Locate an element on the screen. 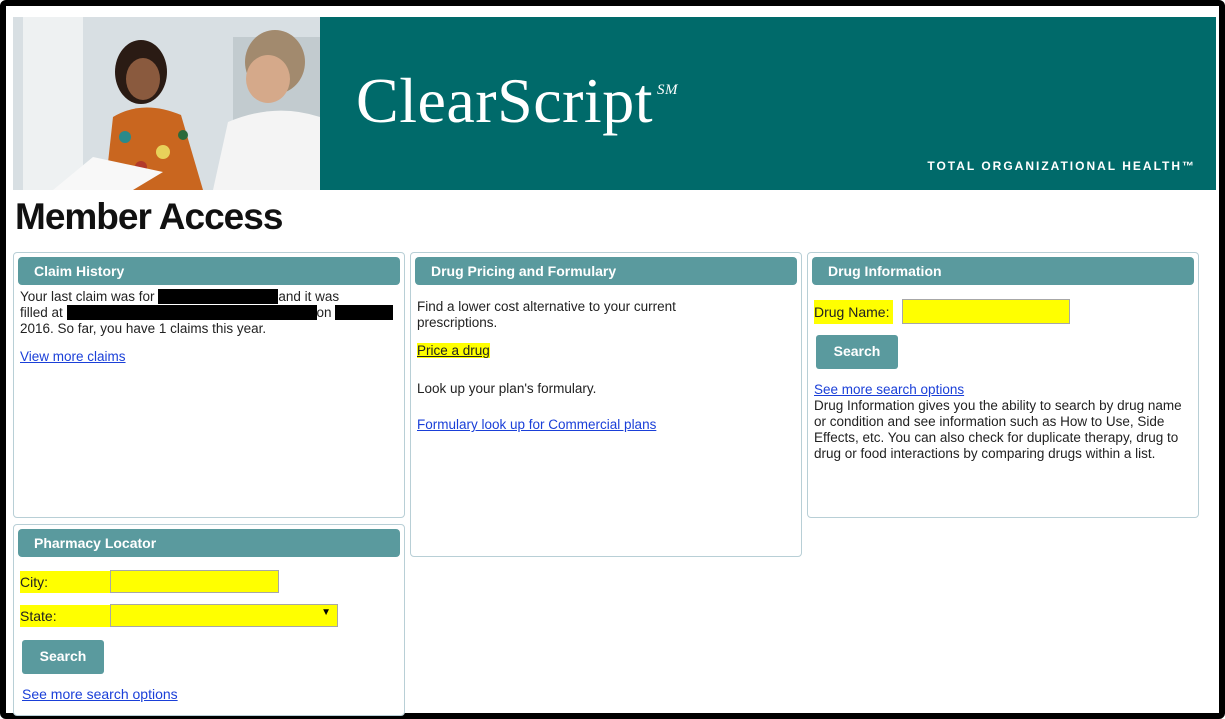  claim-text: Your last claim was for is located at coordinates (87, 296).